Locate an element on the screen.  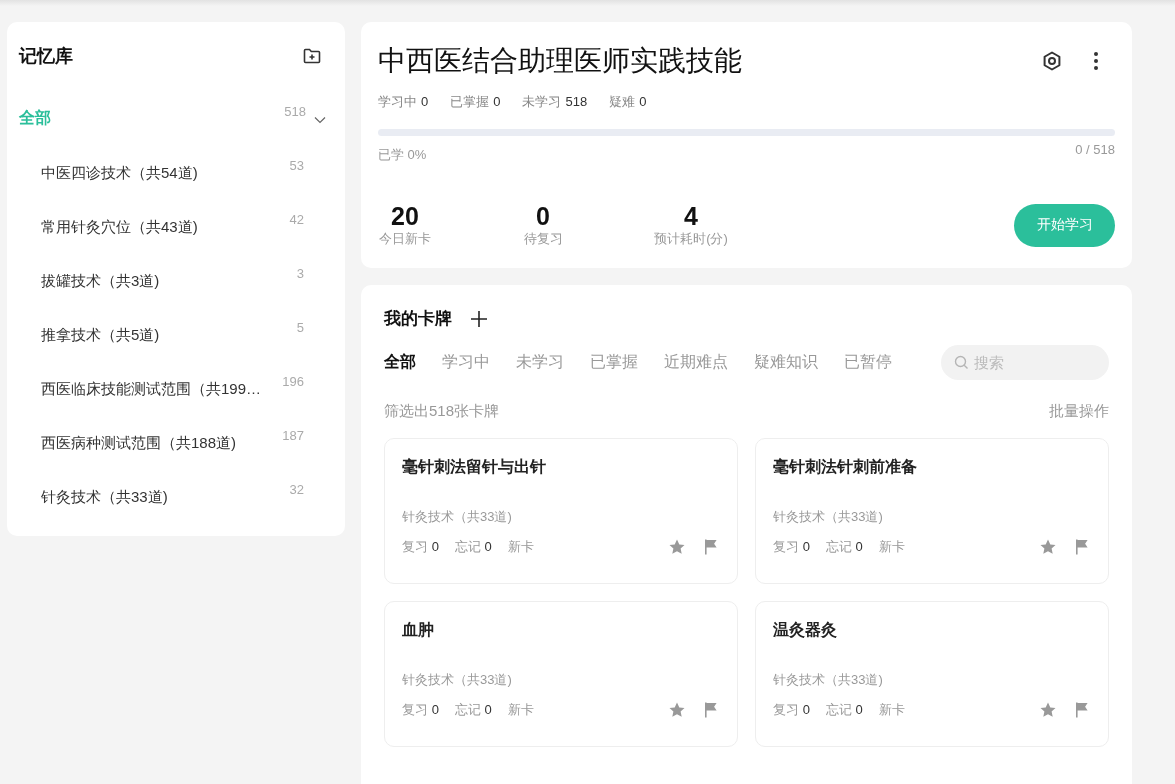
tree-item: 拔罐技术（共3道) 3 is located at coordinates (176, 281).